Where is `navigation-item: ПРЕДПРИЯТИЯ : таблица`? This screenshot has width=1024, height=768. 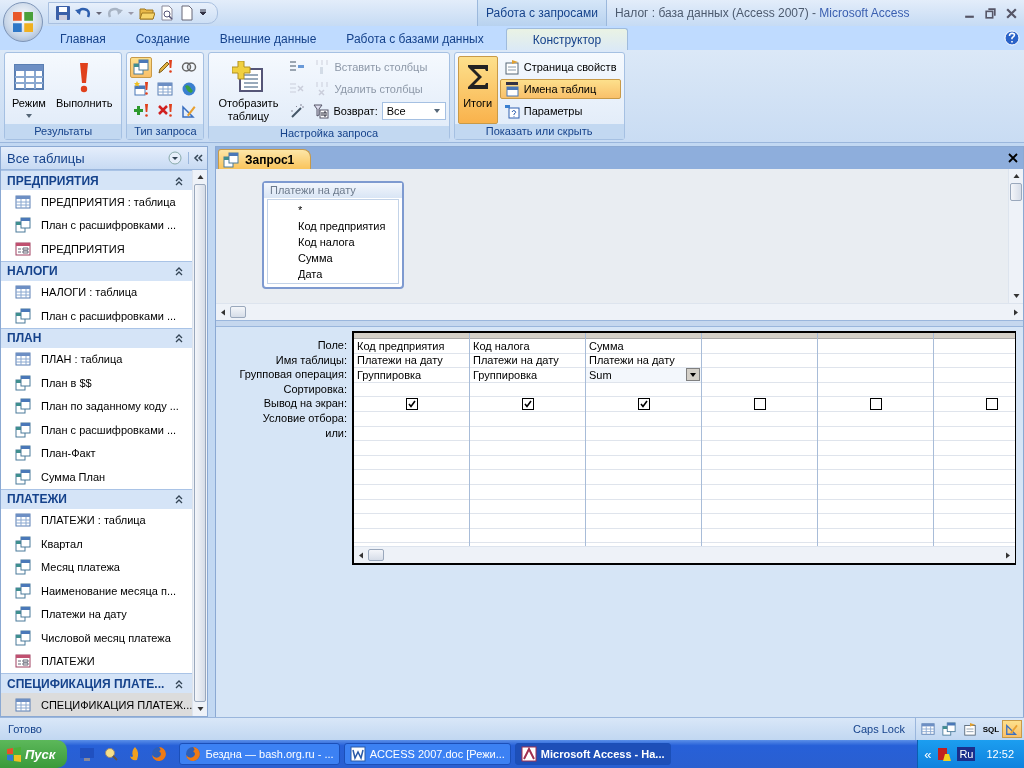
navigation-item: ПРЕДПРИЯТИЯ : таблица is located at coordinates (96, 202).